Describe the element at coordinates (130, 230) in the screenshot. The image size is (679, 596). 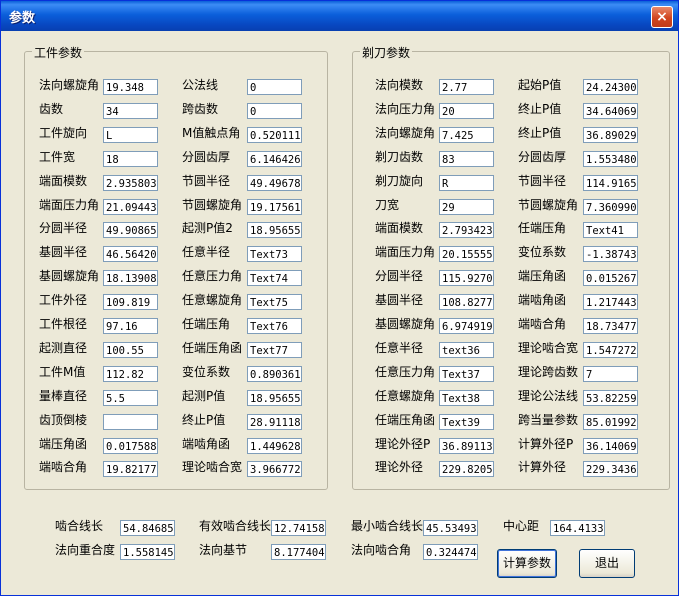
I see `col1-textbox: 49.908654` at that location.